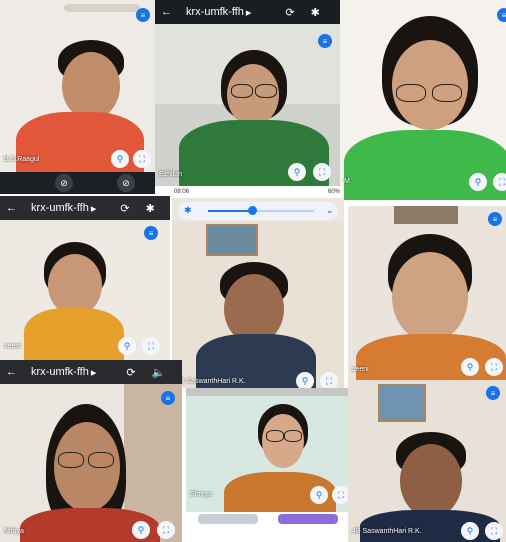 The height and width of the screenshot is (542, 506). I want to click on chevron-down-icon: ⌄, so click(330, 210).